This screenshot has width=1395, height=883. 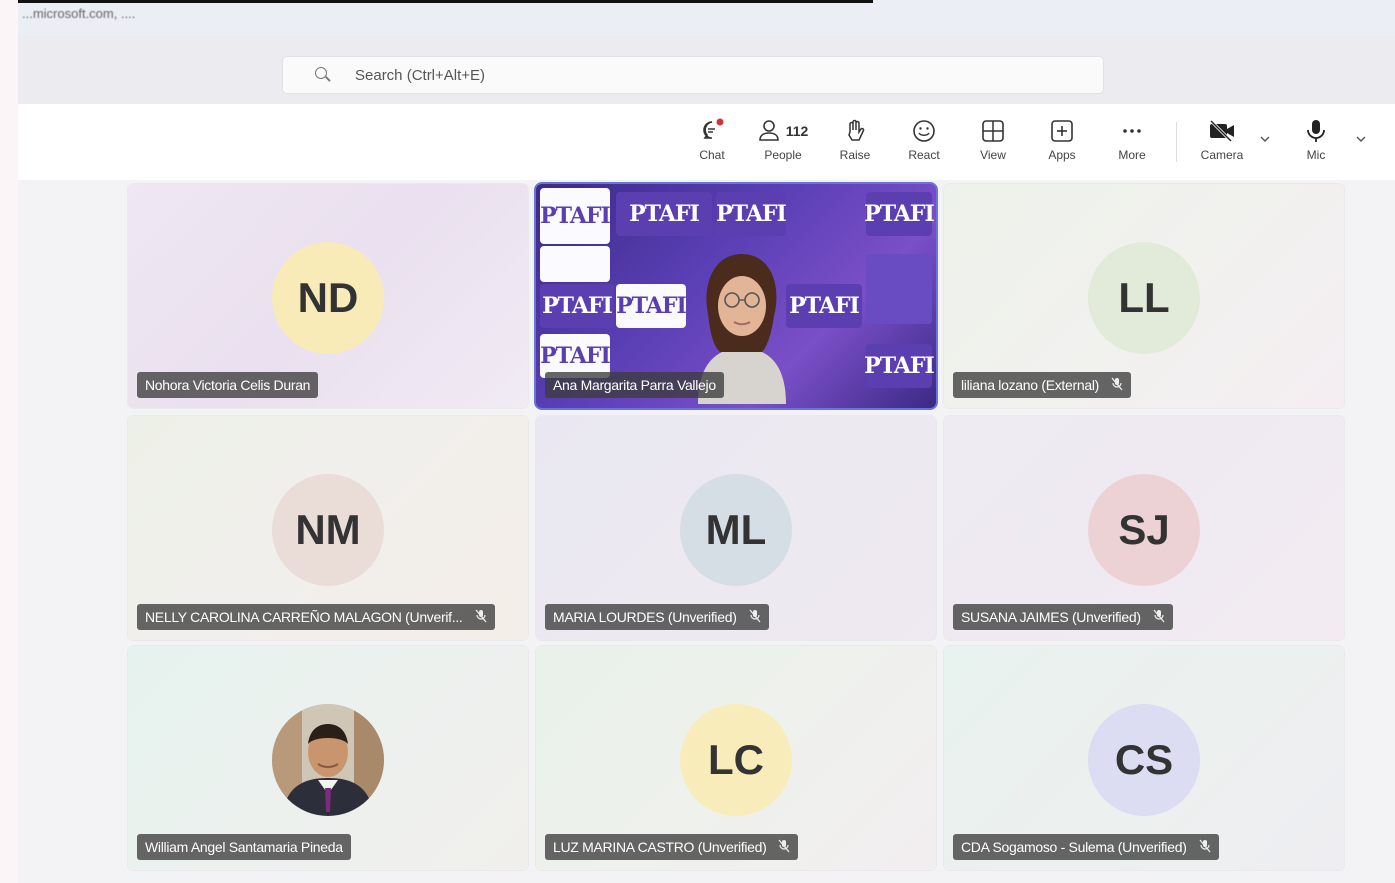 I want to click on camera-label: Camera, so click(x=1222, y=155).